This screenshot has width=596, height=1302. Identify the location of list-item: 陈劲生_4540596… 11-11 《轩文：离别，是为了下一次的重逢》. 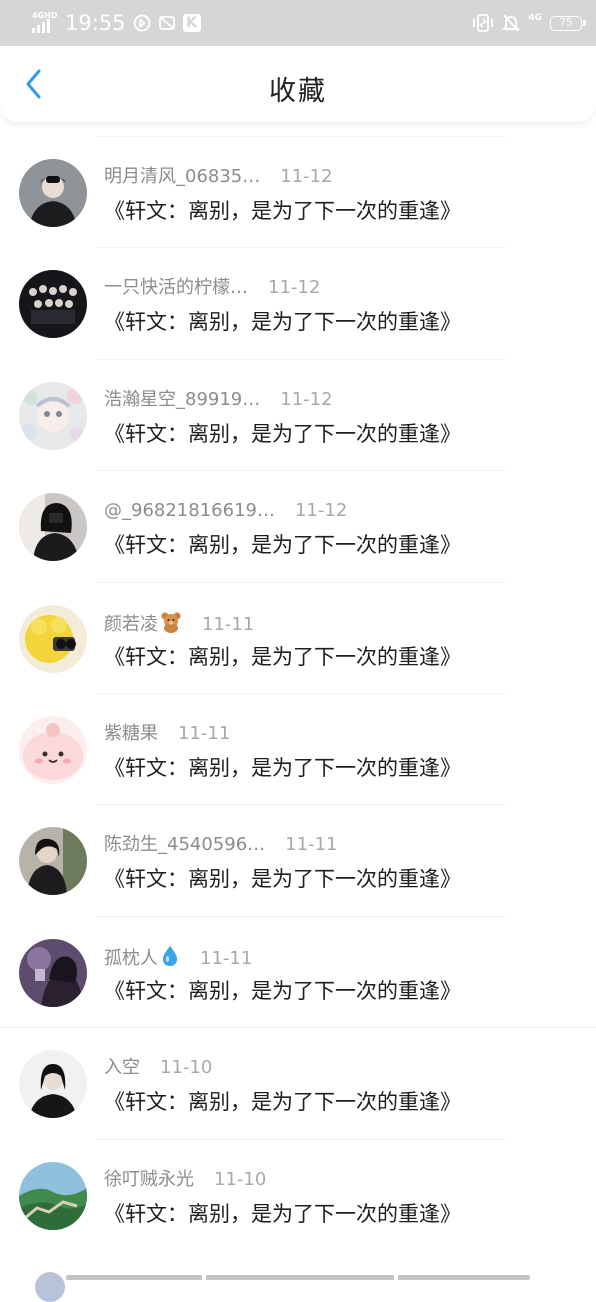
(298, 845).